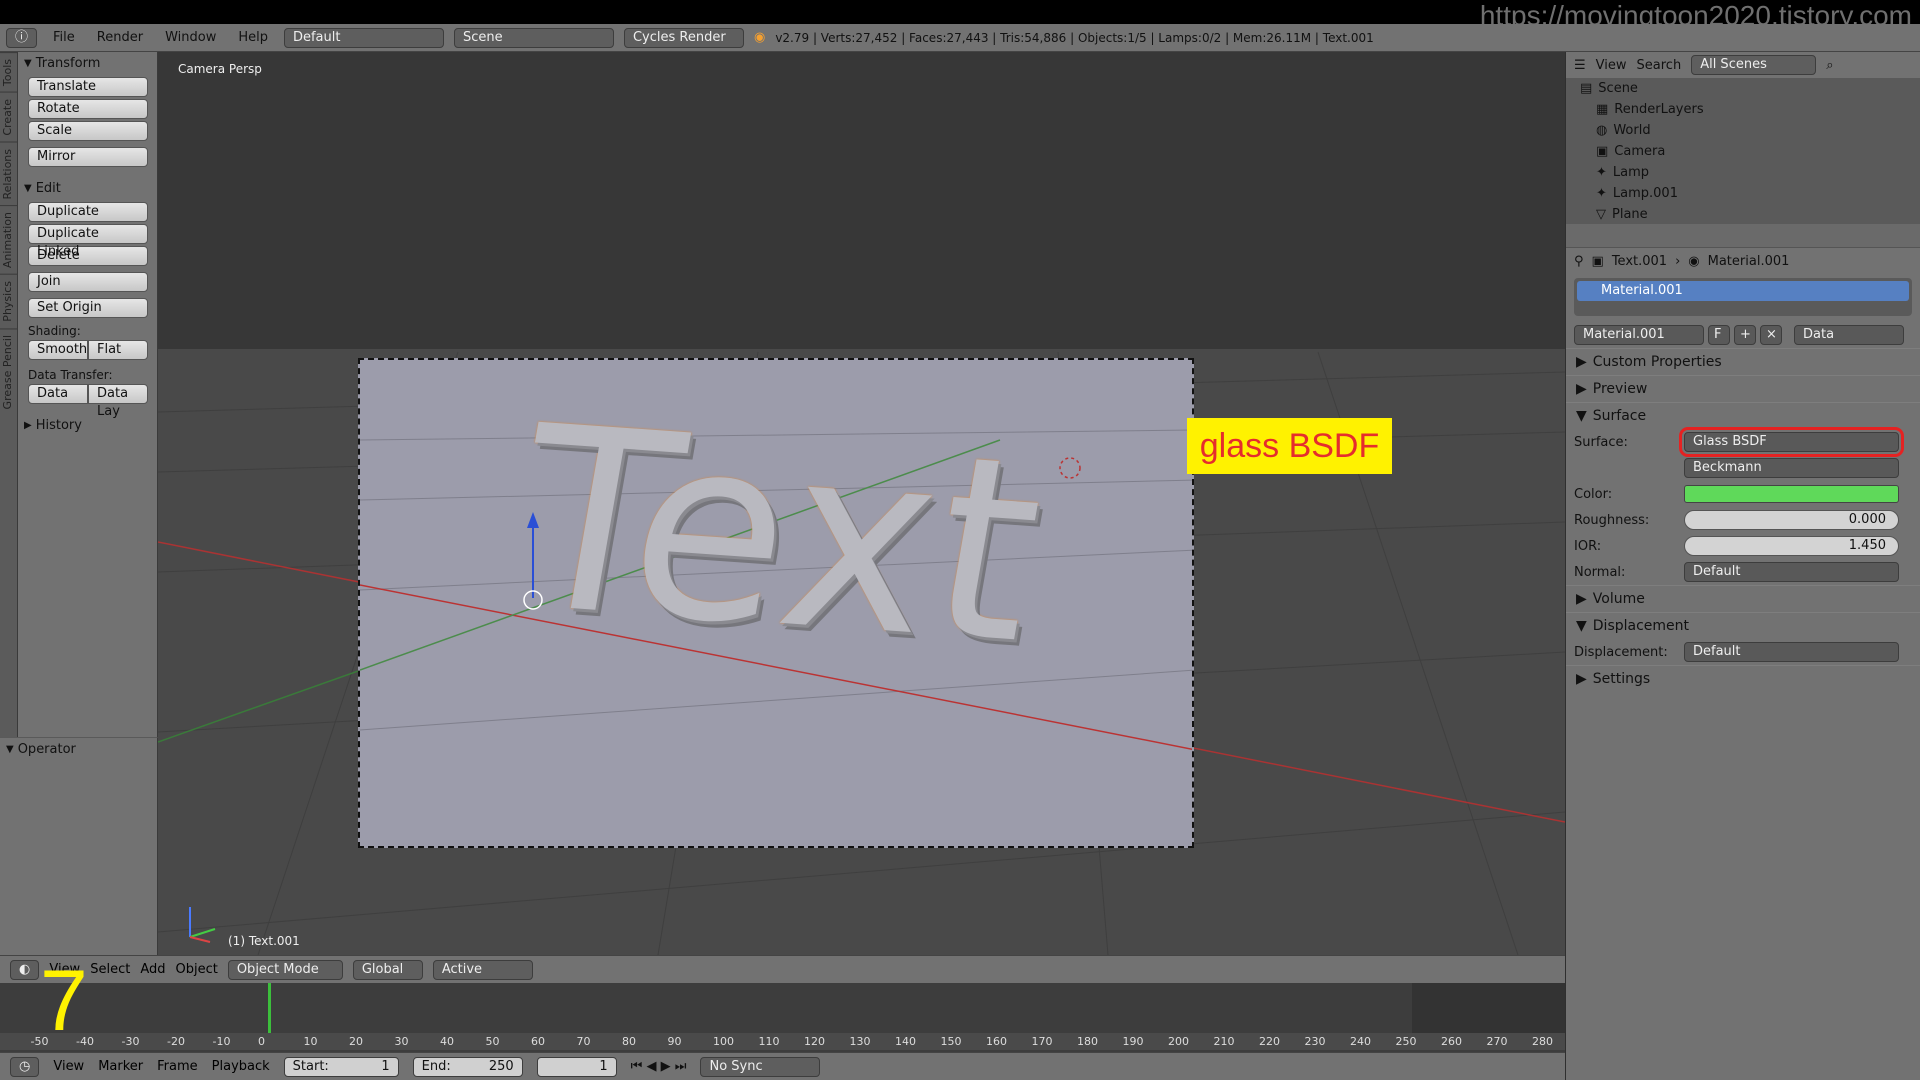 The image size is (1920, 1080). What do you see at coordinates (88, 109) in the screenshot?
I see `rotate-button: Rotate` at bounding box center [88, 109].